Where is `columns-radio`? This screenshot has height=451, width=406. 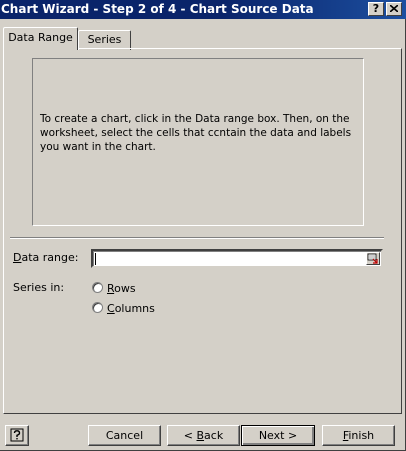 columns-radio is located at coordinates (97, 307).